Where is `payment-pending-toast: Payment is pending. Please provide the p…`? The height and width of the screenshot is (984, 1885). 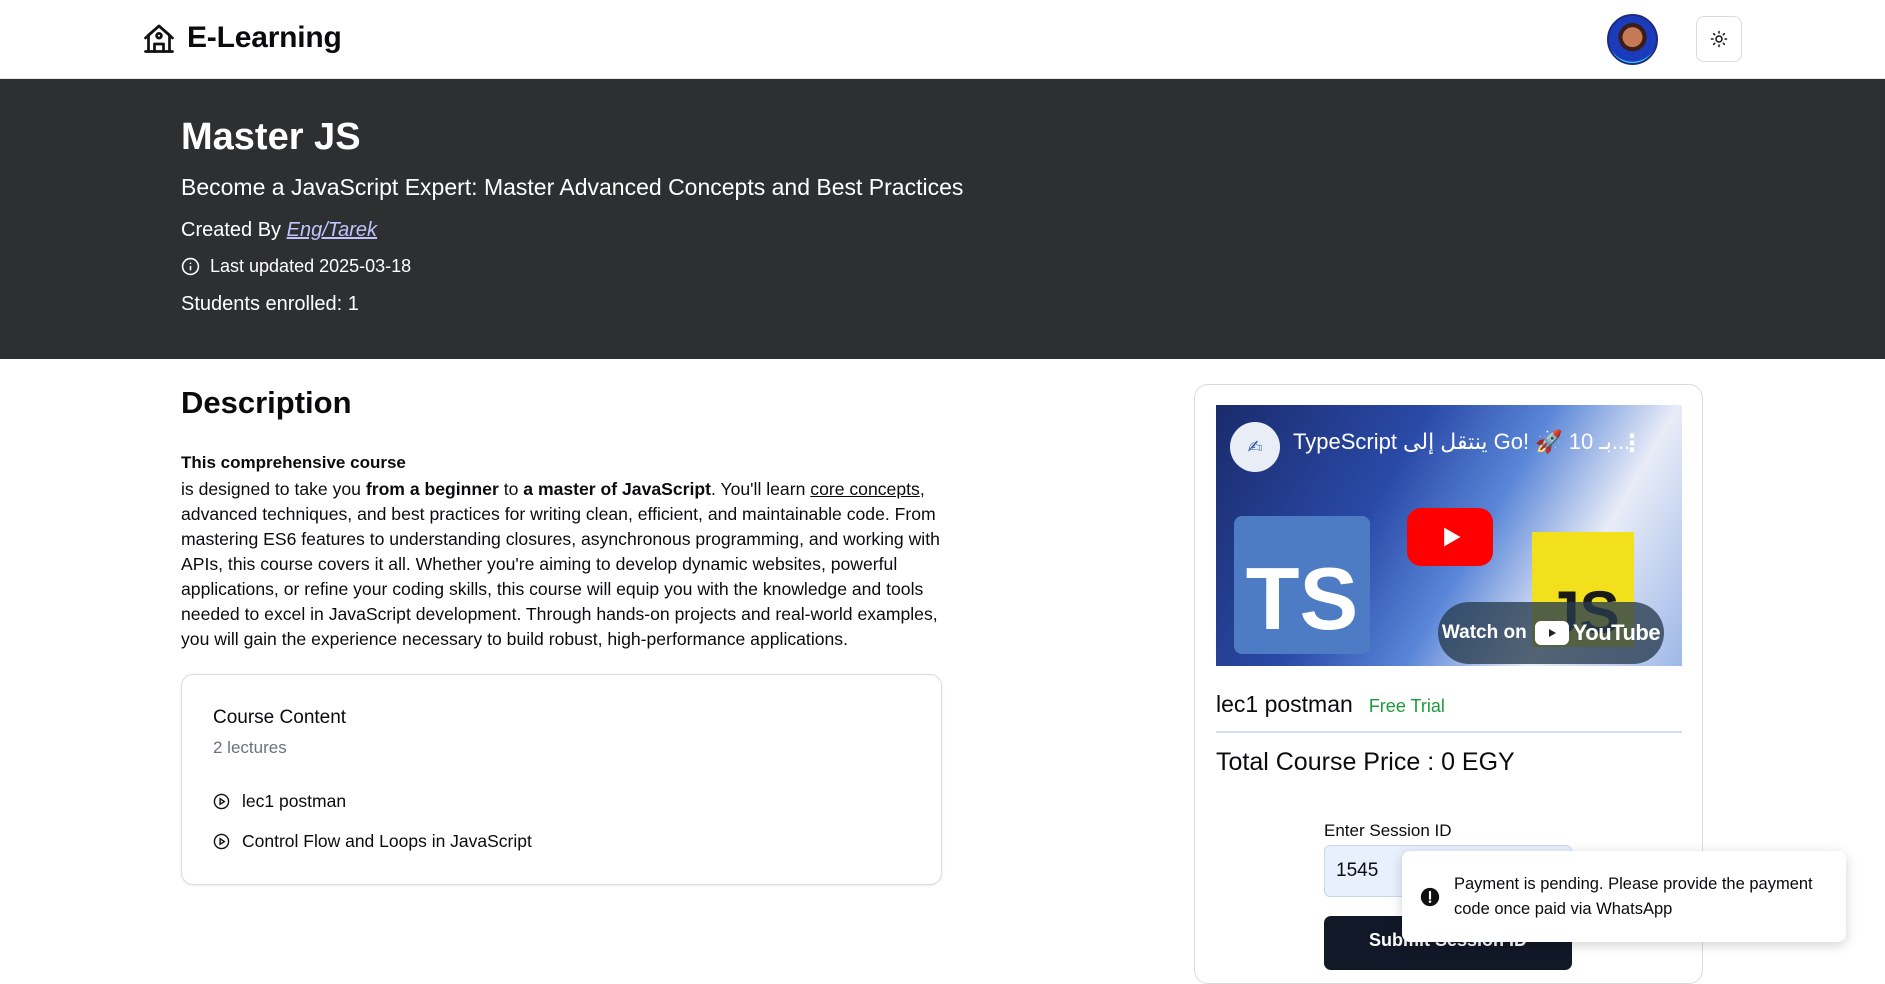 payment-pending-toast: Payment is pending. Please provide the p… is located at coordinates (1624, 896).